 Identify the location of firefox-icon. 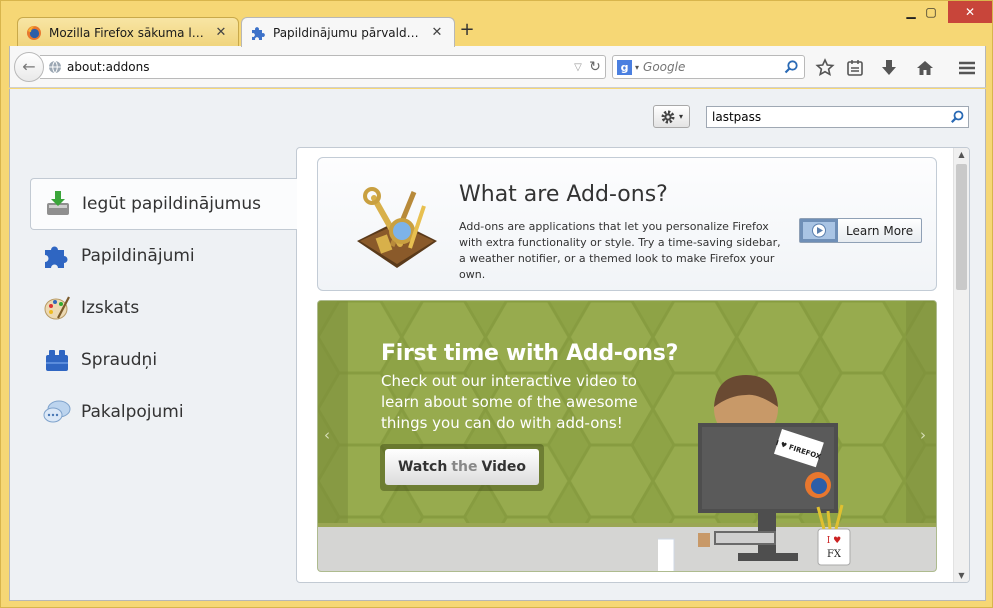
(34, 32).